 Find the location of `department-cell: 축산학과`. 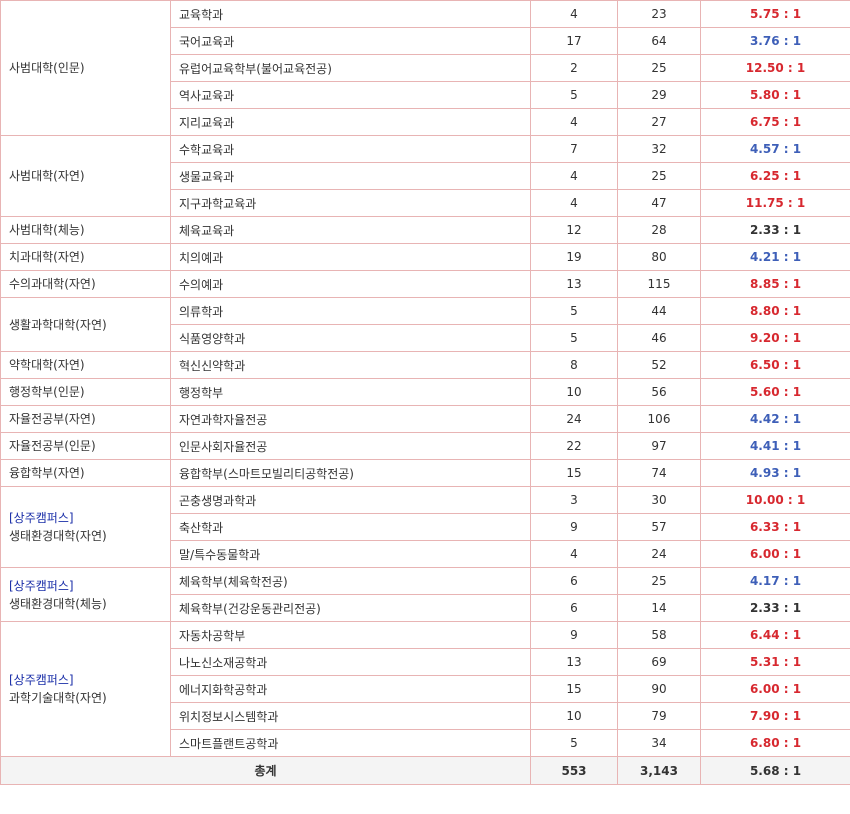

department-cell: 축산학과 is located at coordinates (350, 527).